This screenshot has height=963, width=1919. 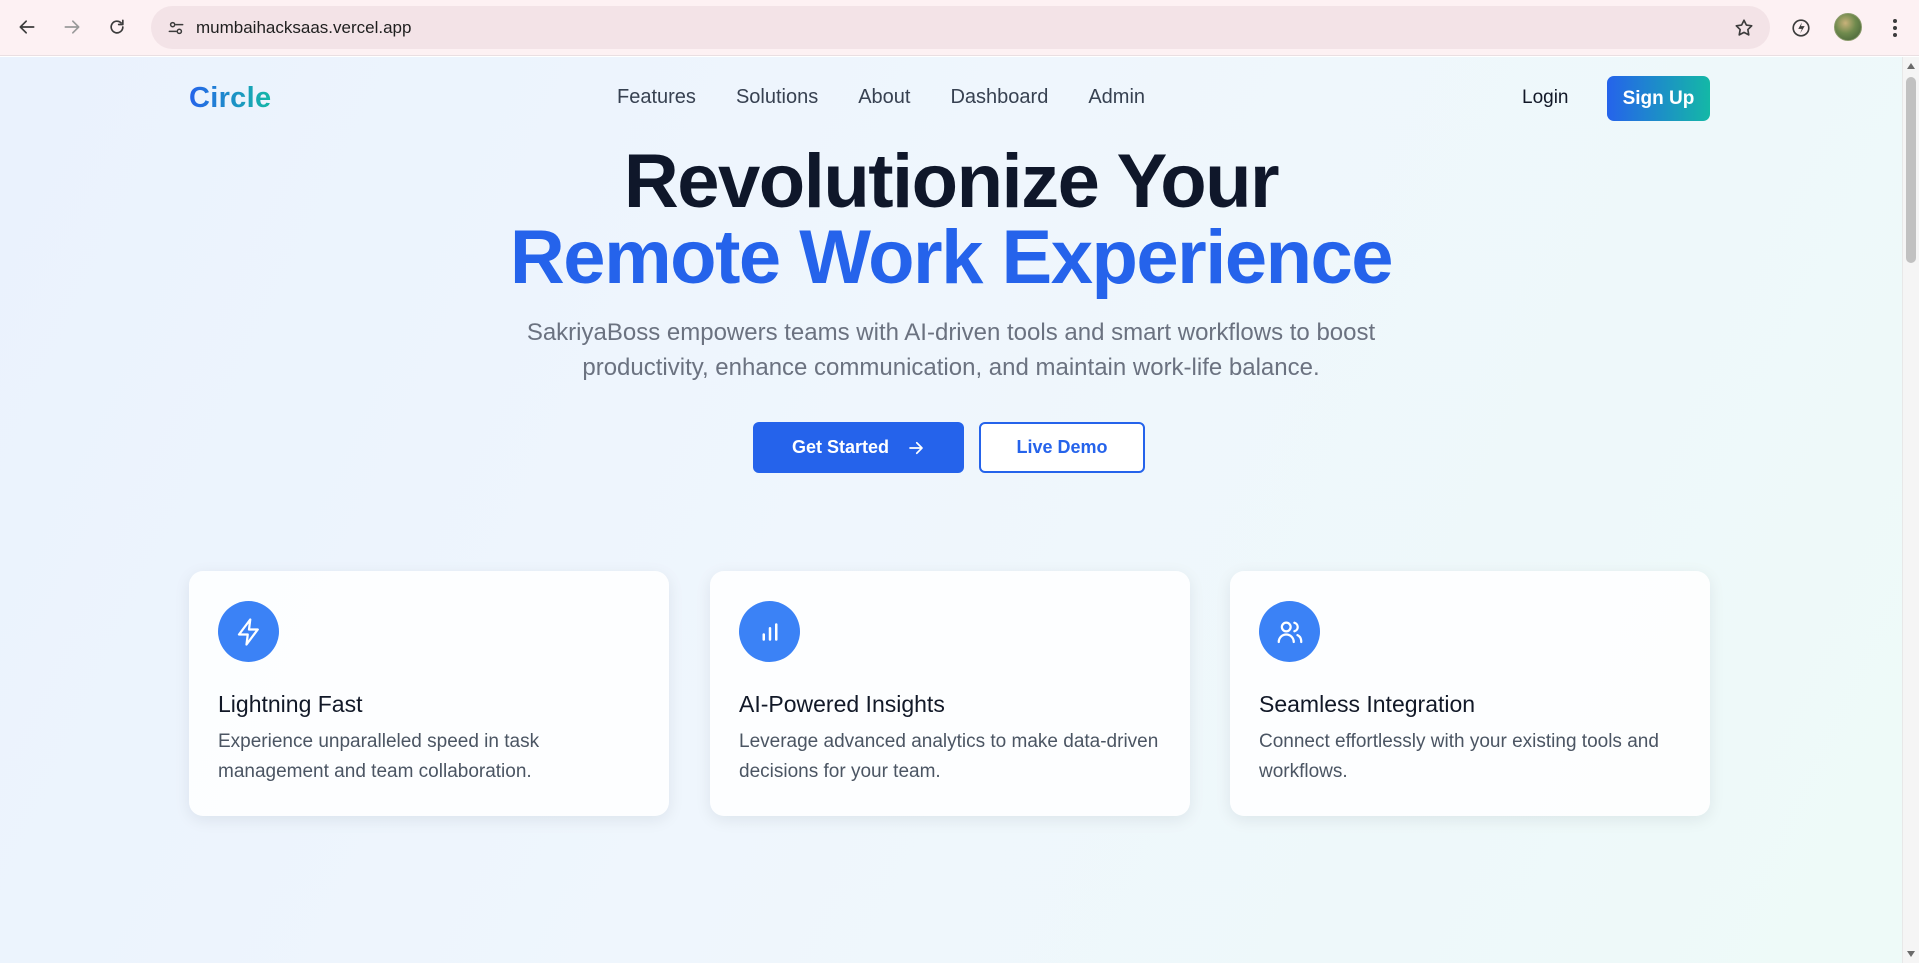 I want to click on get-started-button: Get Started, so click(x=858, y=447).